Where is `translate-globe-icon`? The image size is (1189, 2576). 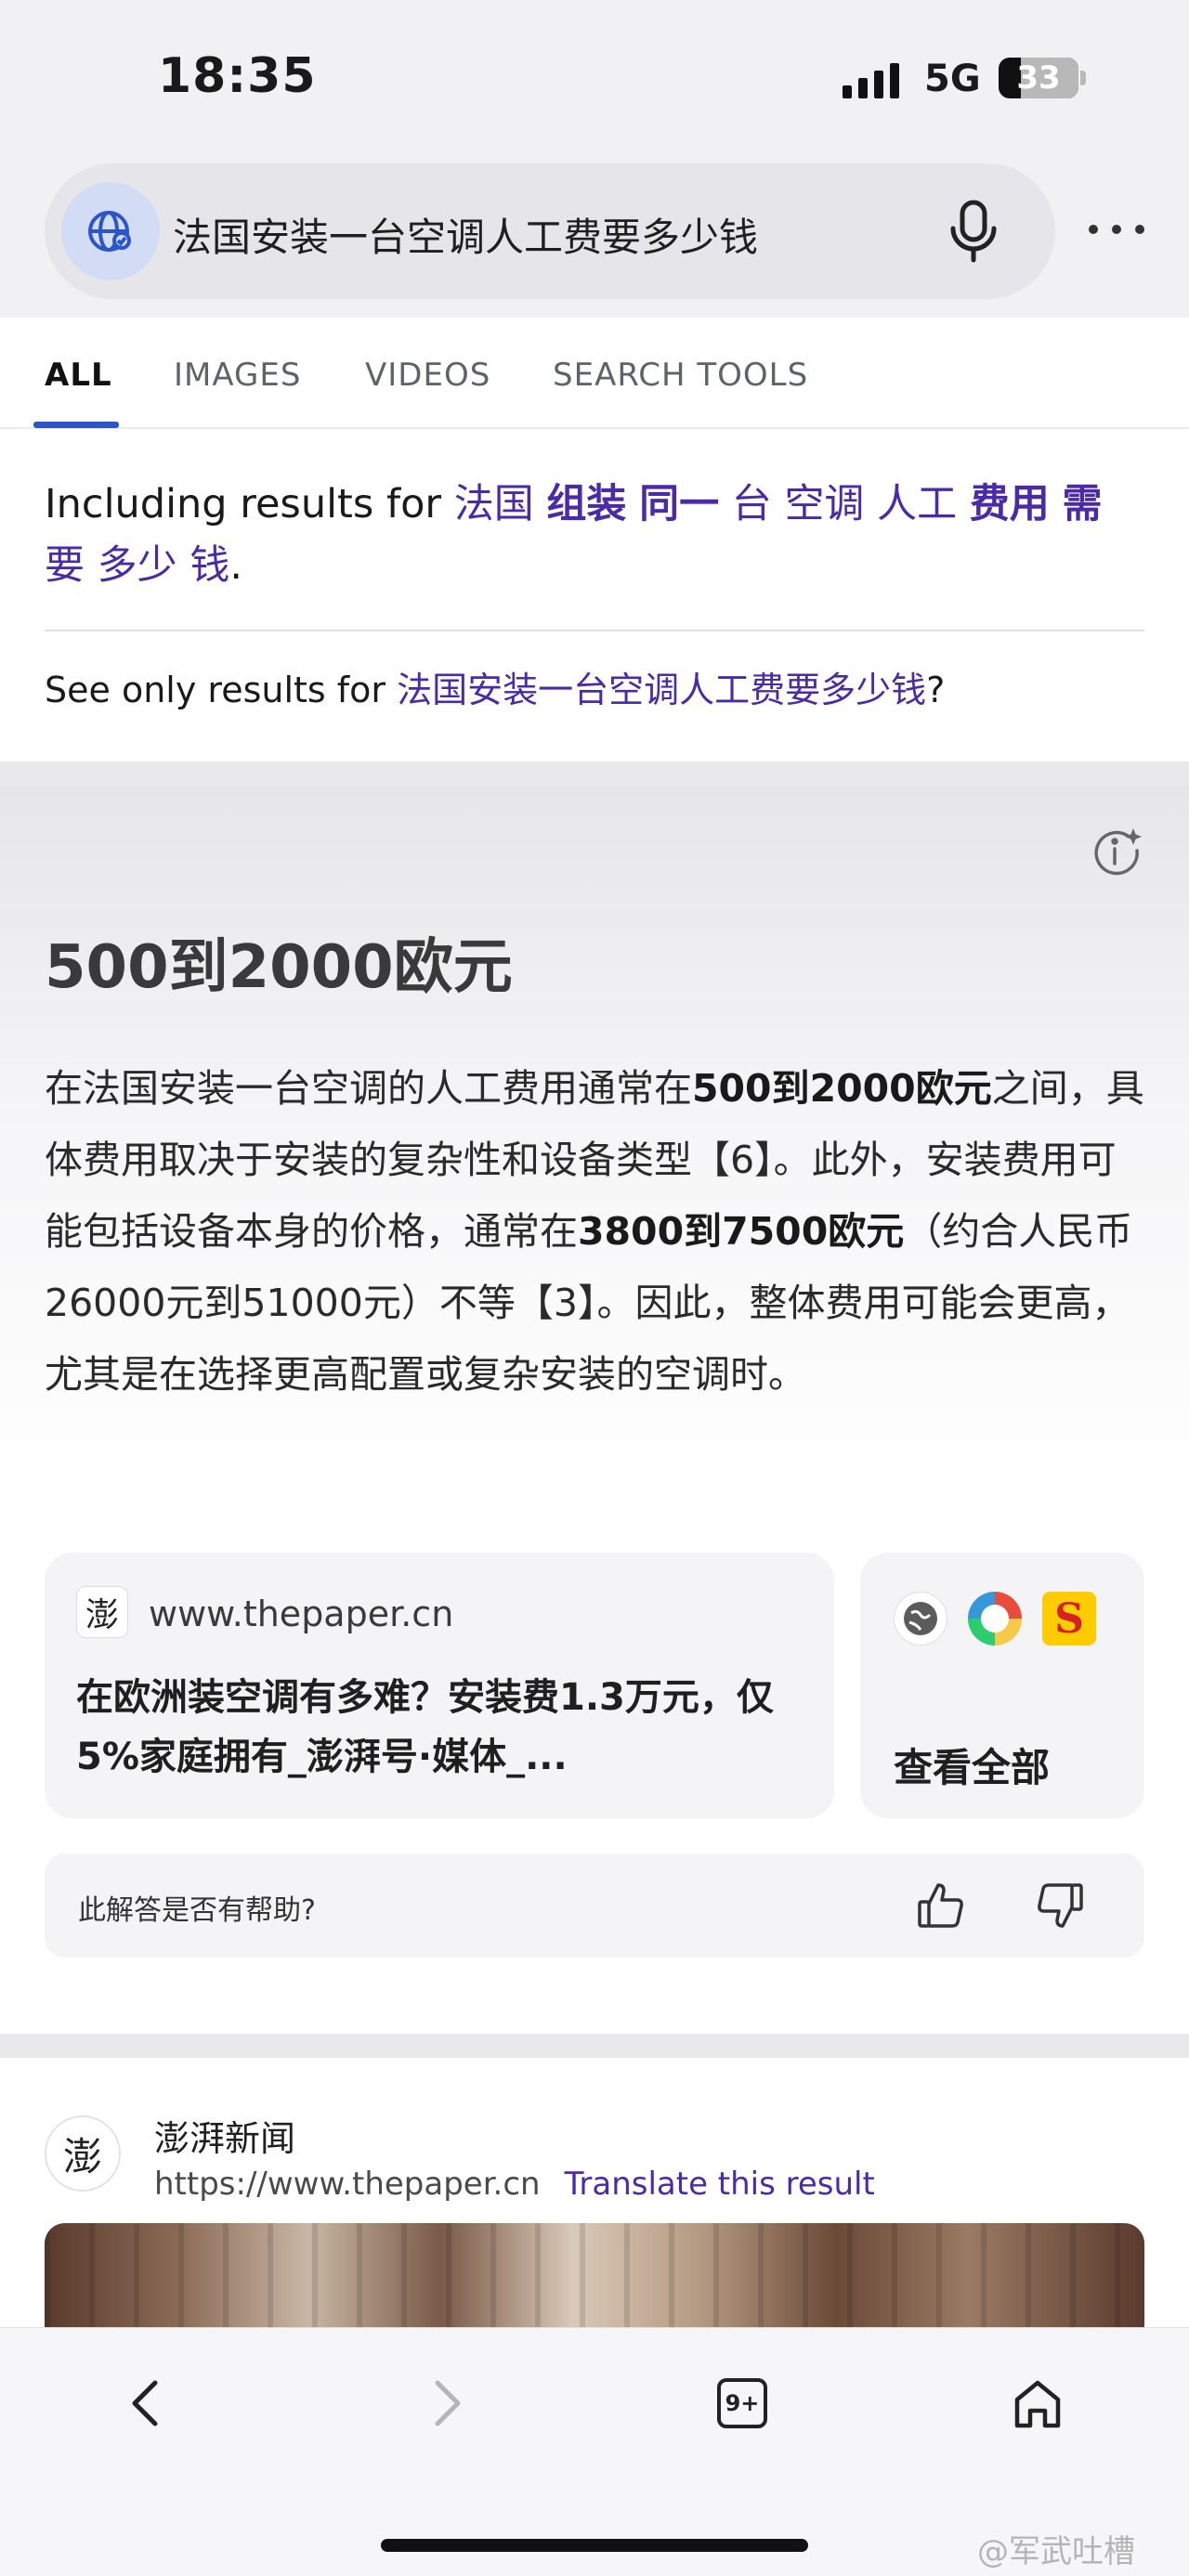 translate-globe-icon is located at coordinates (110, 231).